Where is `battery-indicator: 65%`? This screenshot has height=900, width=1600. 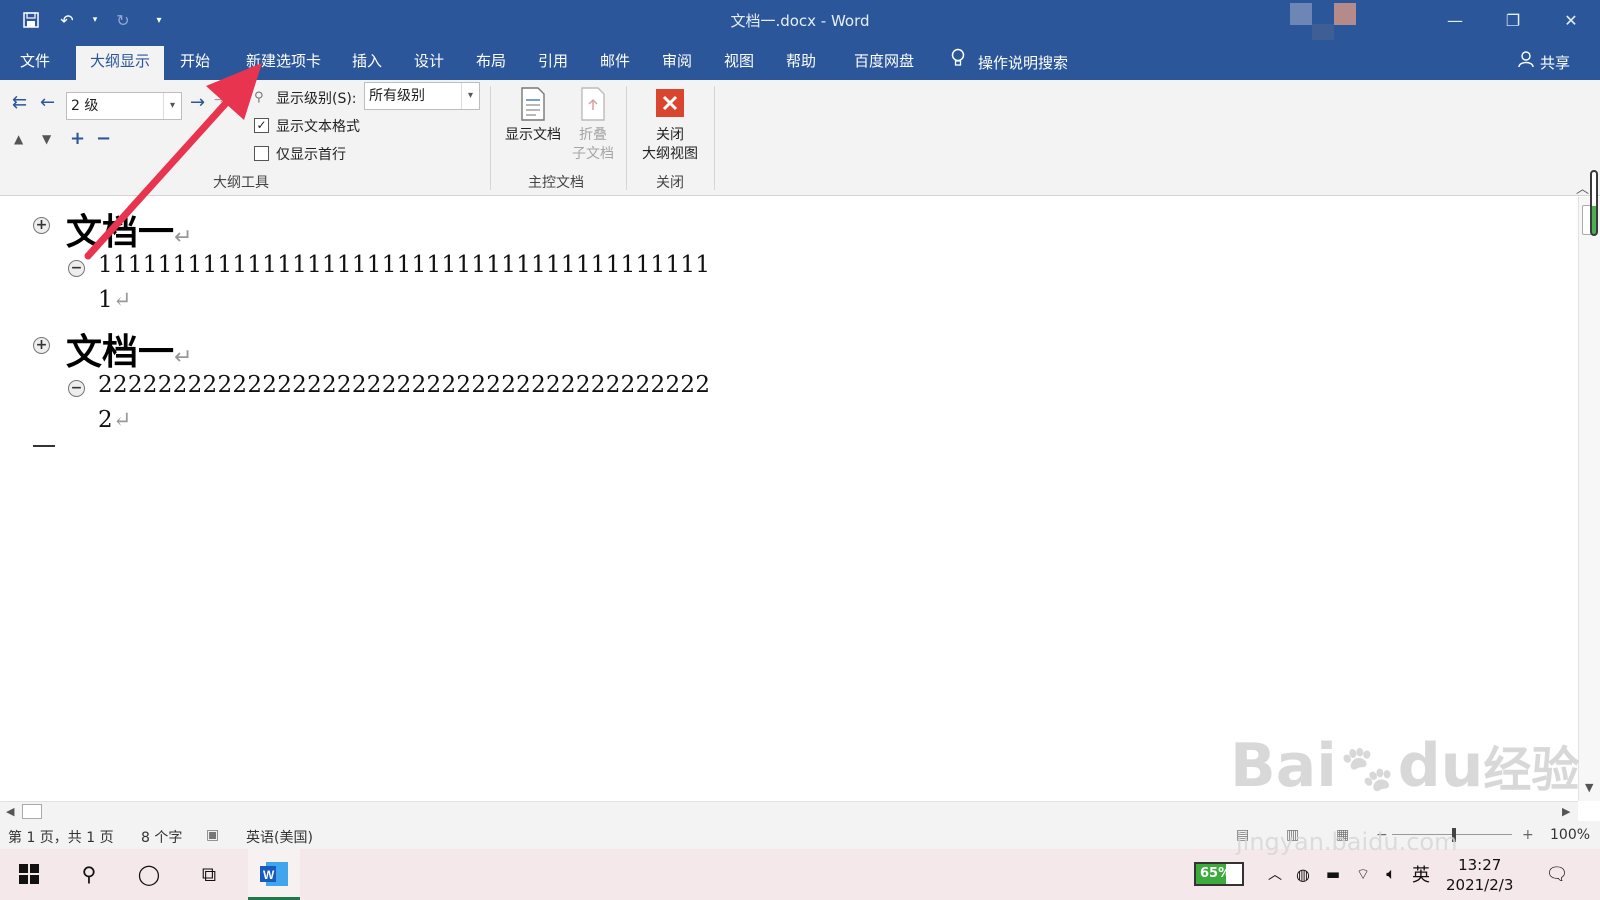
battery-indicator: 65% is located at coordinates (1219, 874).